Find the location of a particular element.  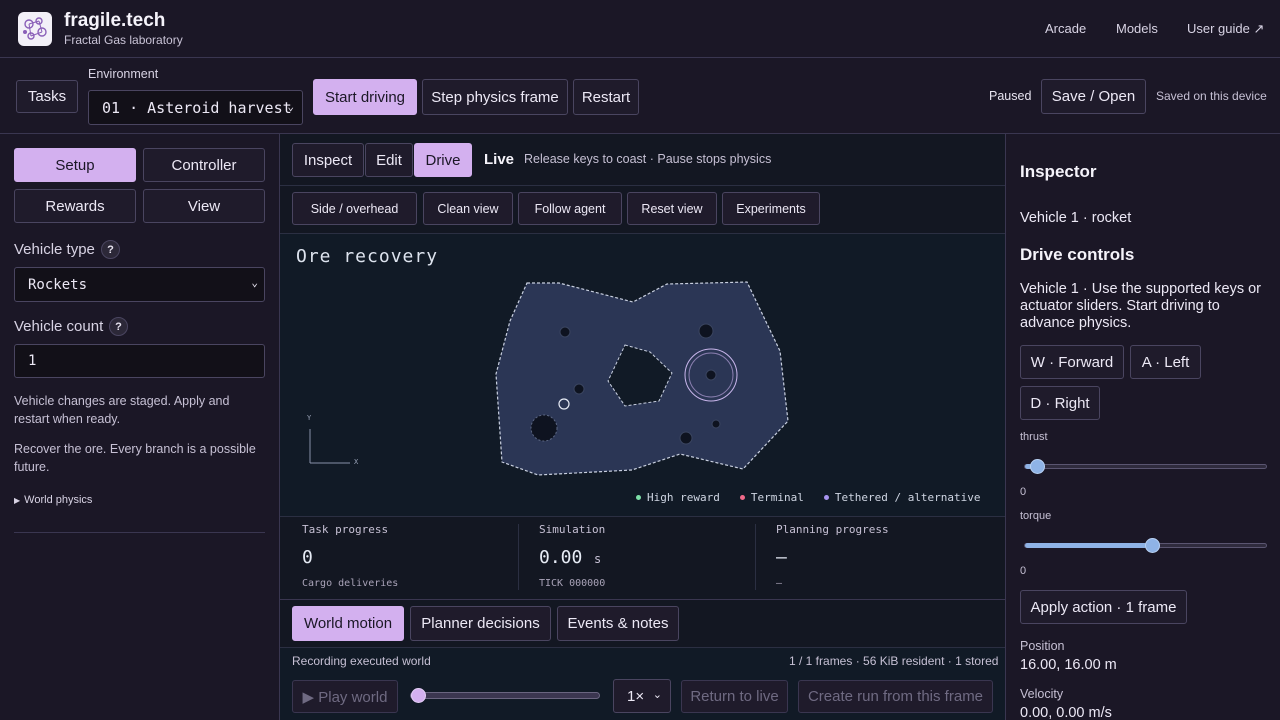

key-a-left: A · Left is located at coordinates (1165, 362).